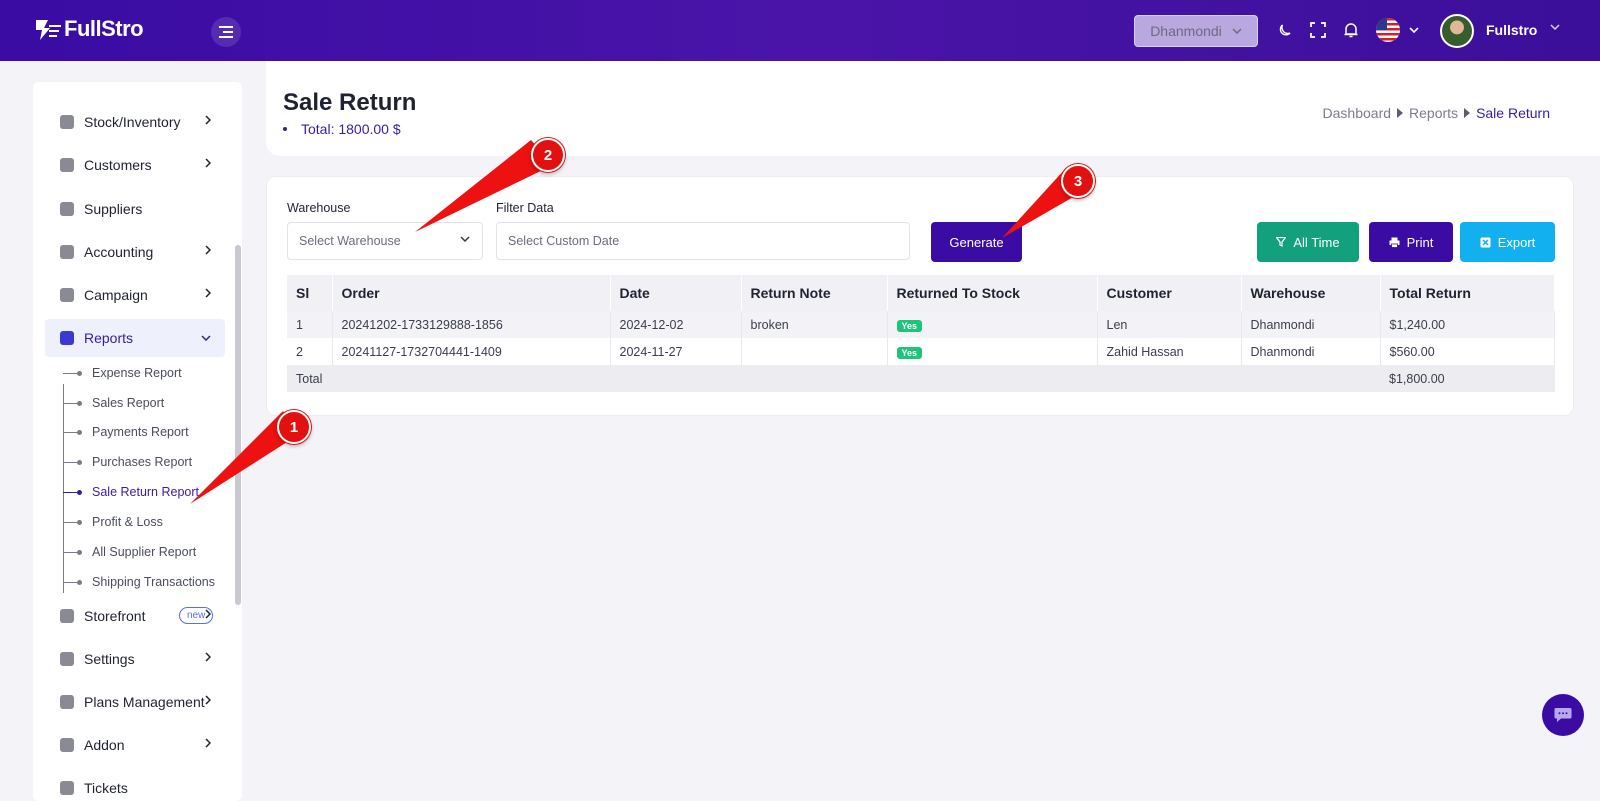 Image resolution: width=1600 pixels, height=801 pixels. What do you see at coordinates (106, 788) in the screenshot?
I see `sidebar-item-label: Tickets` at bounding box center [106, 788].